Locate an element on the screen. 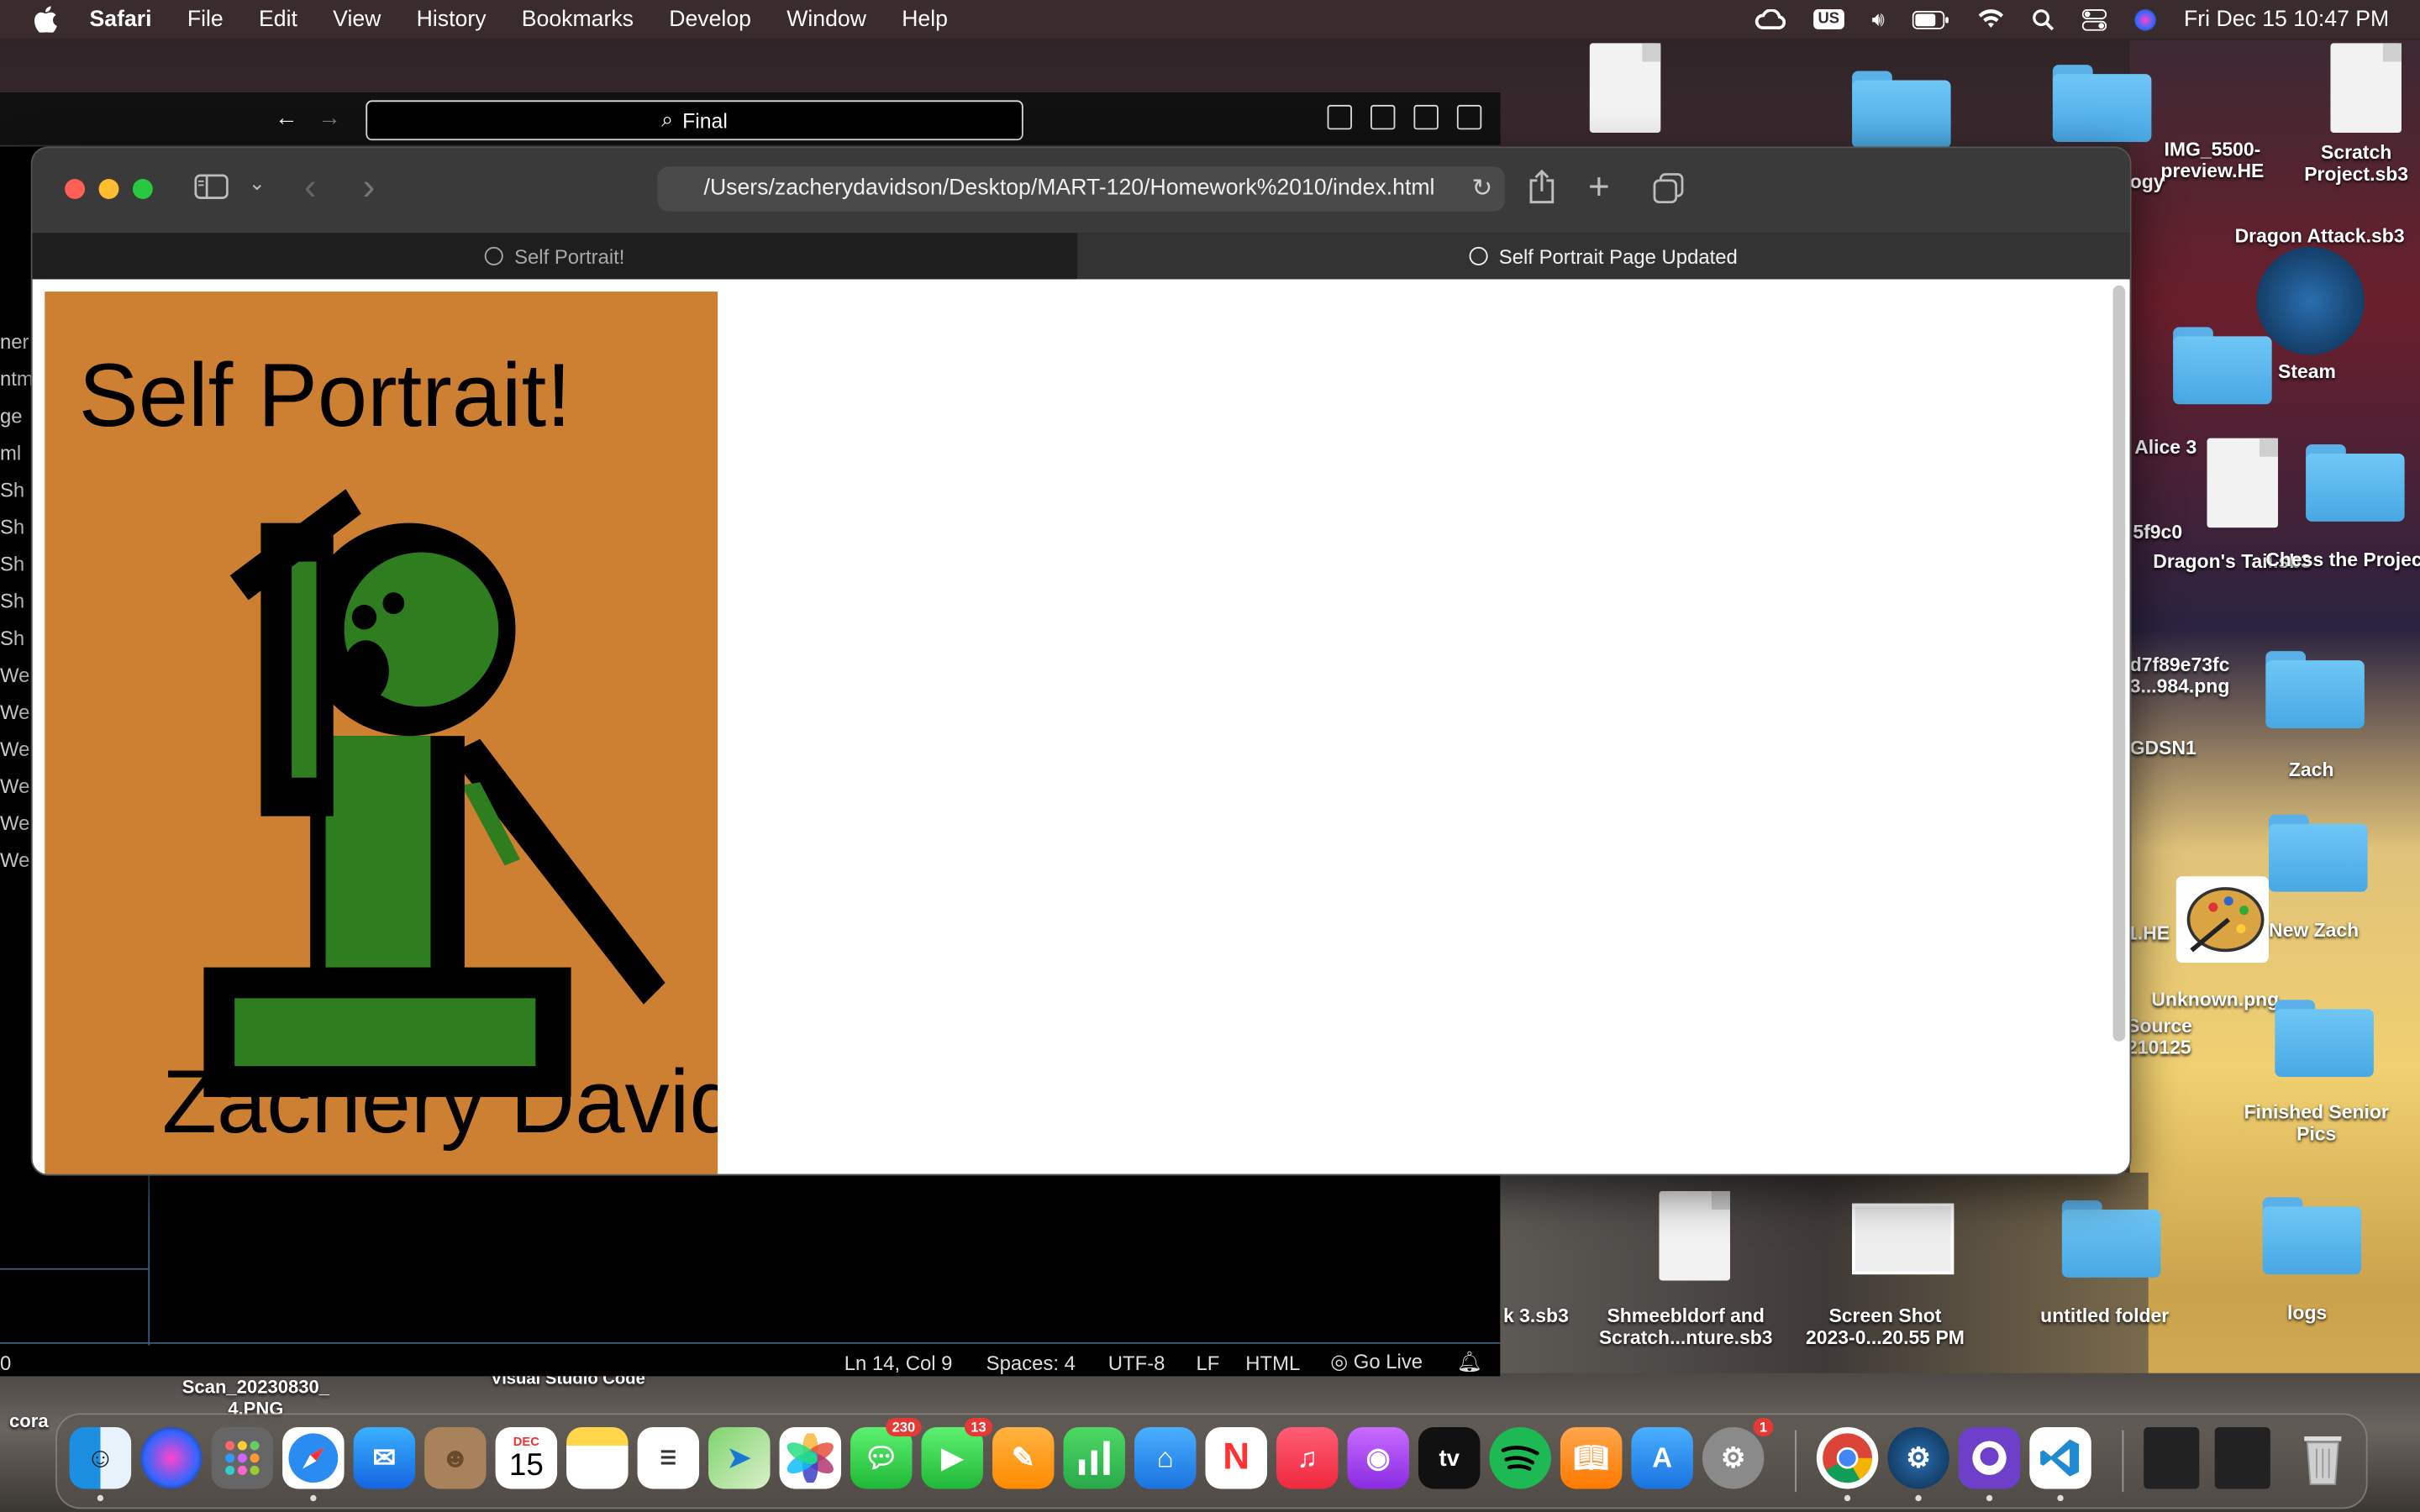 The height and width of the screenshot is (1512, 2420). podcasts-icon: ◉ is located at coordinates (1378, 1457).